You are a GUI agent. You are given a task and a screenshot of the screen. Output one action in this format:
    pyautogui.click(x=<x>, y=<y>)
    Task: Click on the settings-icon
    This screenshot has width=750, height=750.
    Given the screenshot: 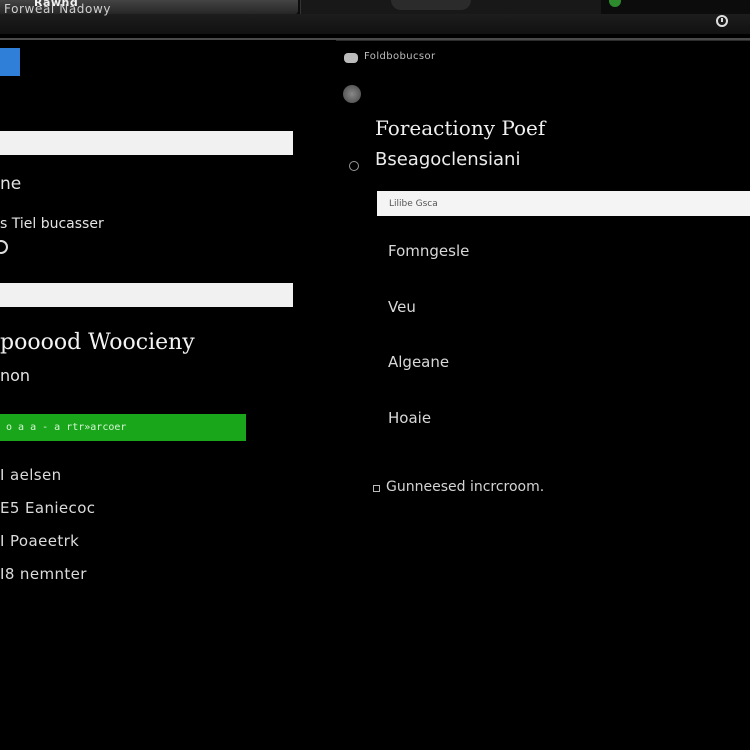 What is the action you would take?
    pyautogui.click(x=351, y=58)
    